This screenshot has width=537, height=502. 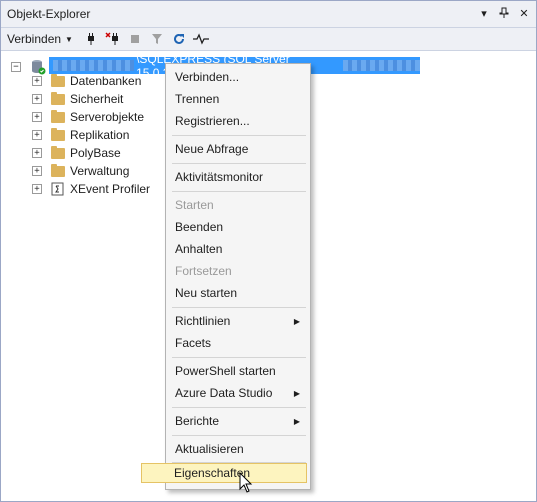 I want to click on tree-item-label: Datenbanken, so click(x=106, y=81).